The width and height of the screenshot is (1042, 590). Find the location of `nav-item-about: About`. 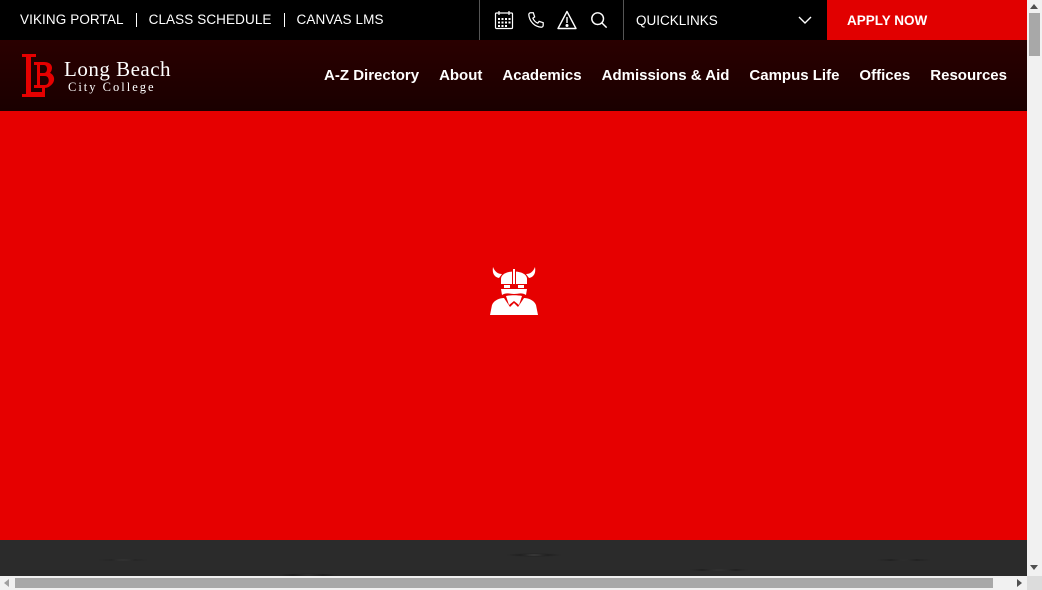

nav-item-about: About is located at coordinates (460, 75).